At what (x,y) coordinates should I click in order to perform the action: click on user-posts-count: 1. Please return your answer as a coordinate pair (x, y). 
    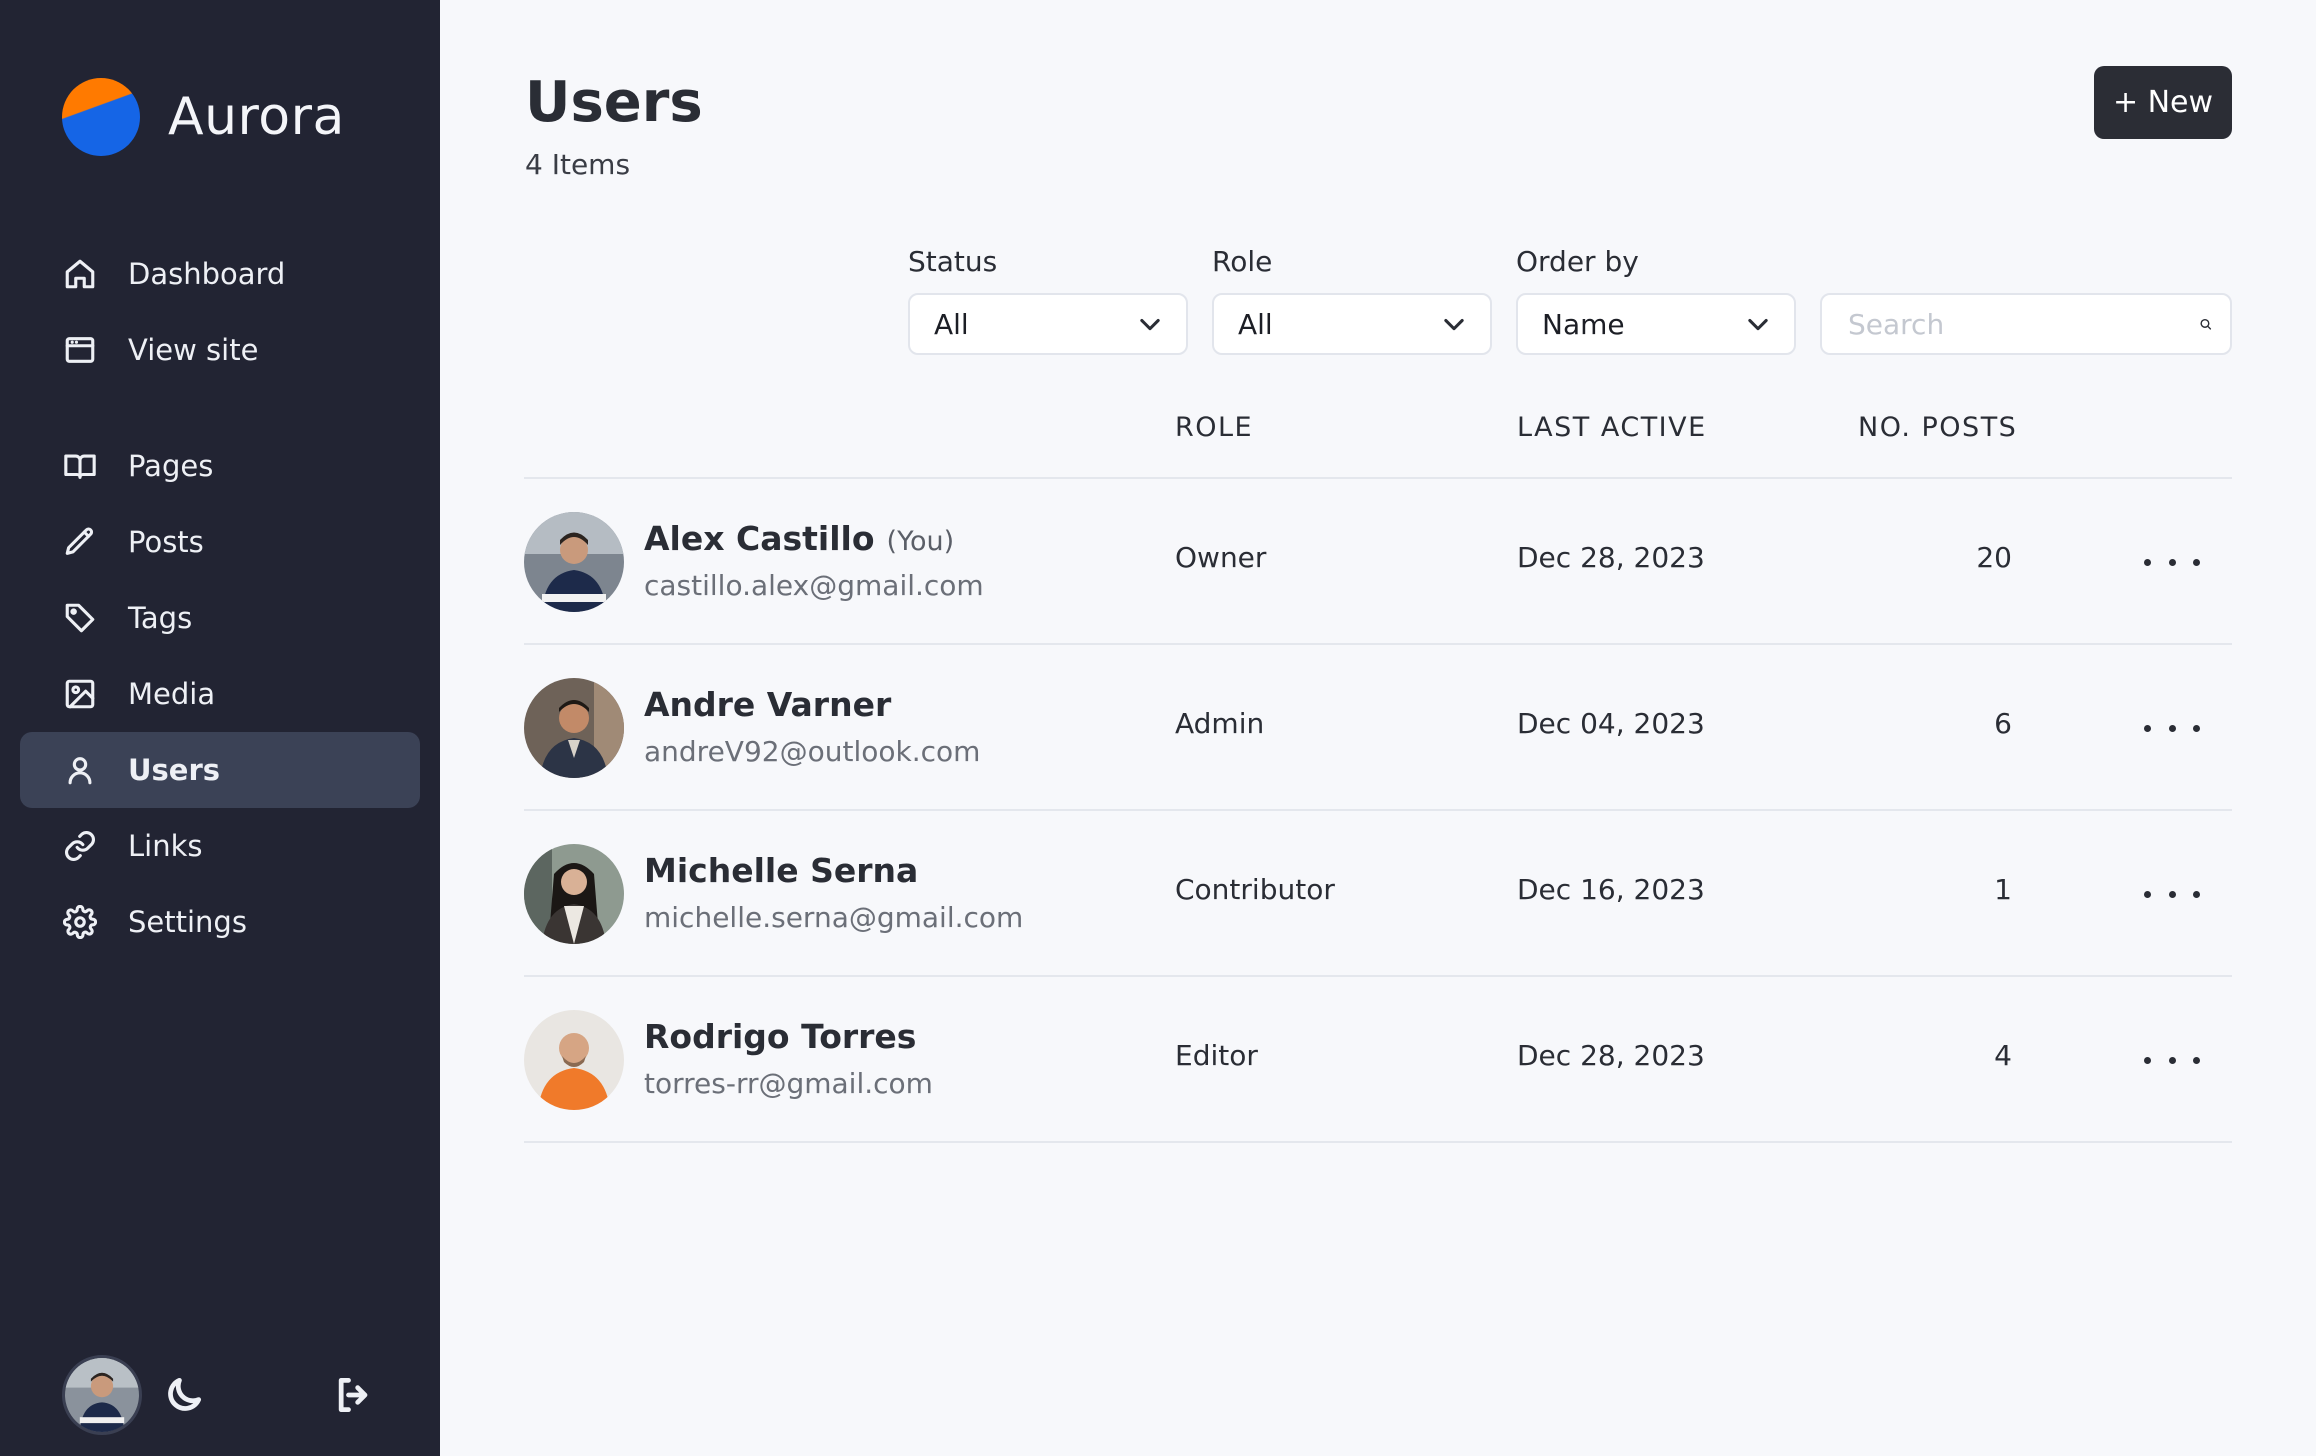
    Looking at the image, I should click on (2003, 889).